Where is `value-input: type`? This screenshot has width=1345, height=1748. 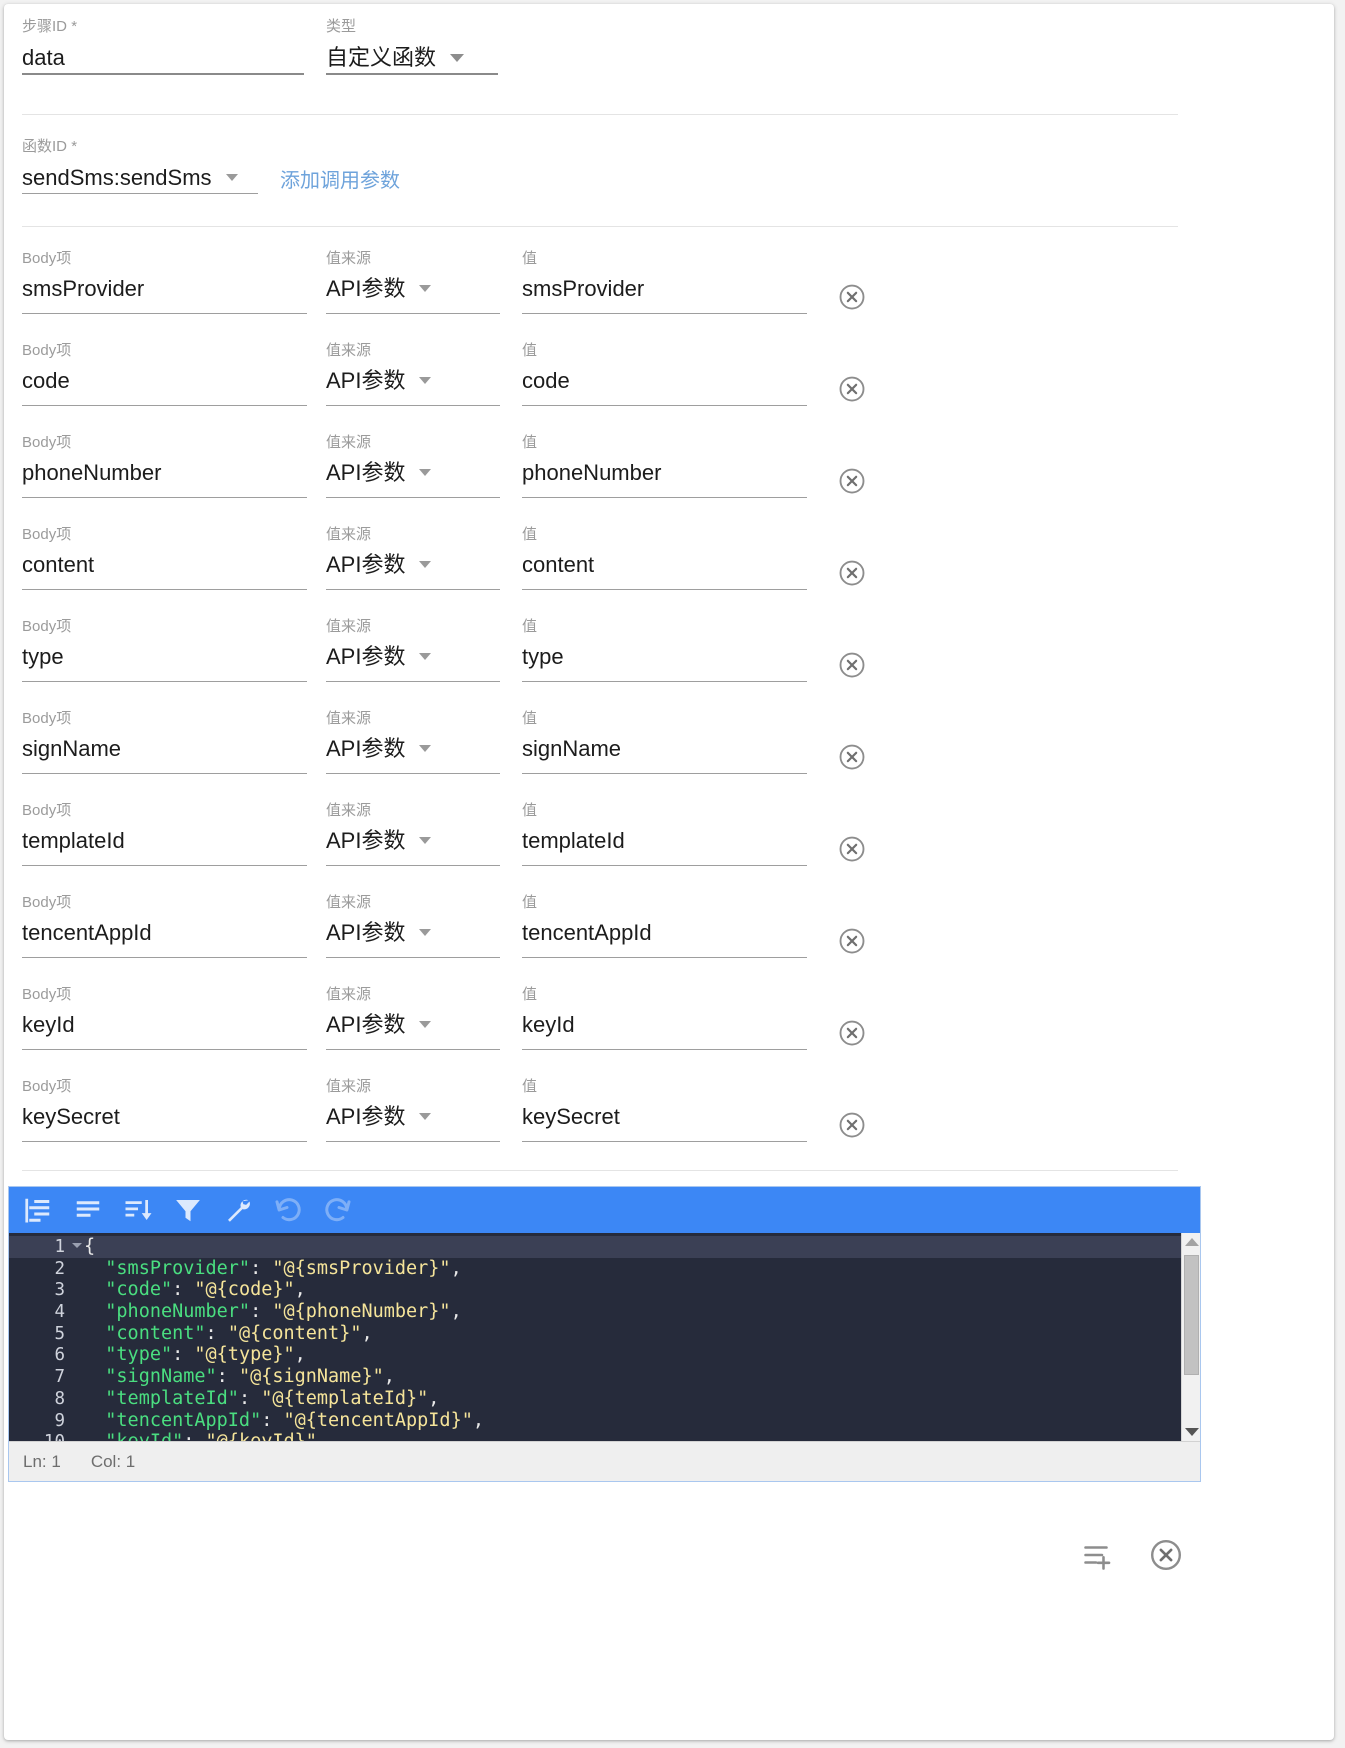
value-input: type is located at coordinates (664, 654).